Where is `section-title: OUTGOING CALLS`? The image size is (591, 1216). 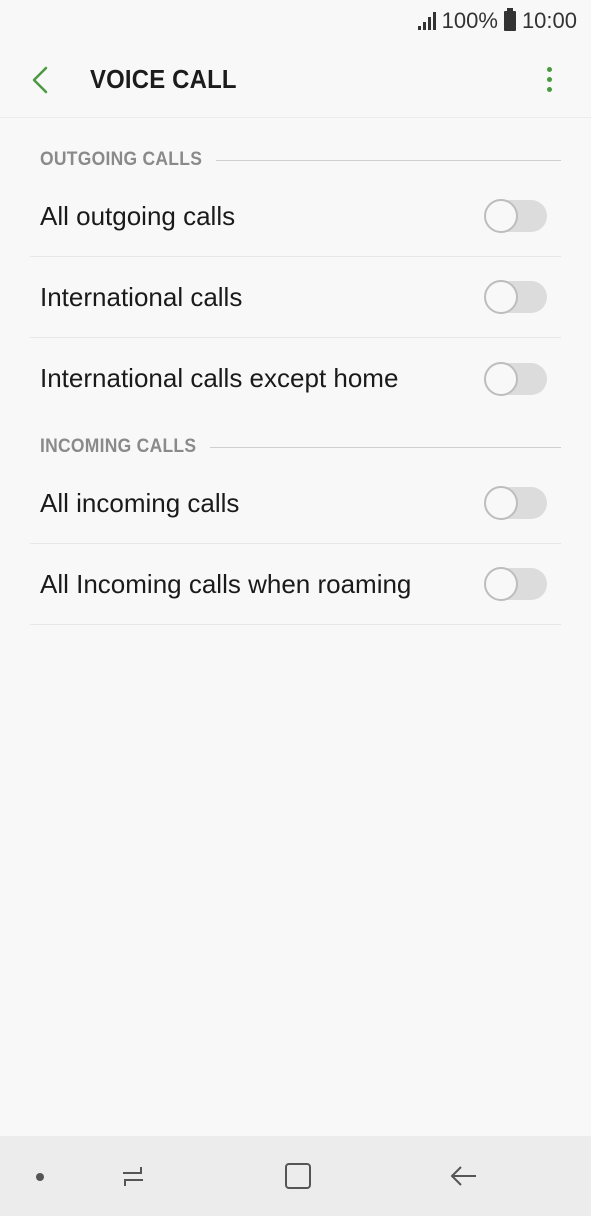 section-title: OUTGOING CALLS is located at coordinates (121, 159).